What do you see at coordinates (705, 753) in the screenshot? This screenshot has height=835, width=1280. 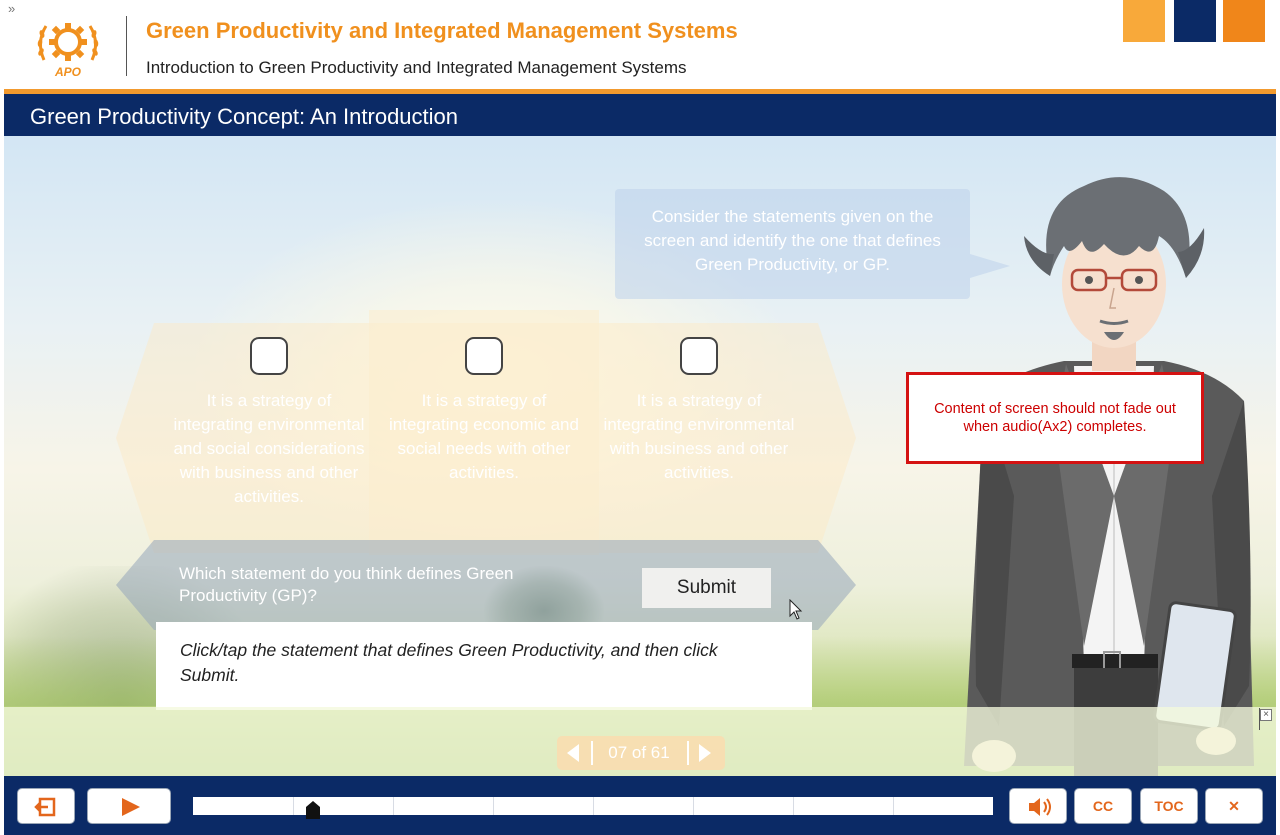 I see `triangle-right-icon` at bounding box center [705, 753].